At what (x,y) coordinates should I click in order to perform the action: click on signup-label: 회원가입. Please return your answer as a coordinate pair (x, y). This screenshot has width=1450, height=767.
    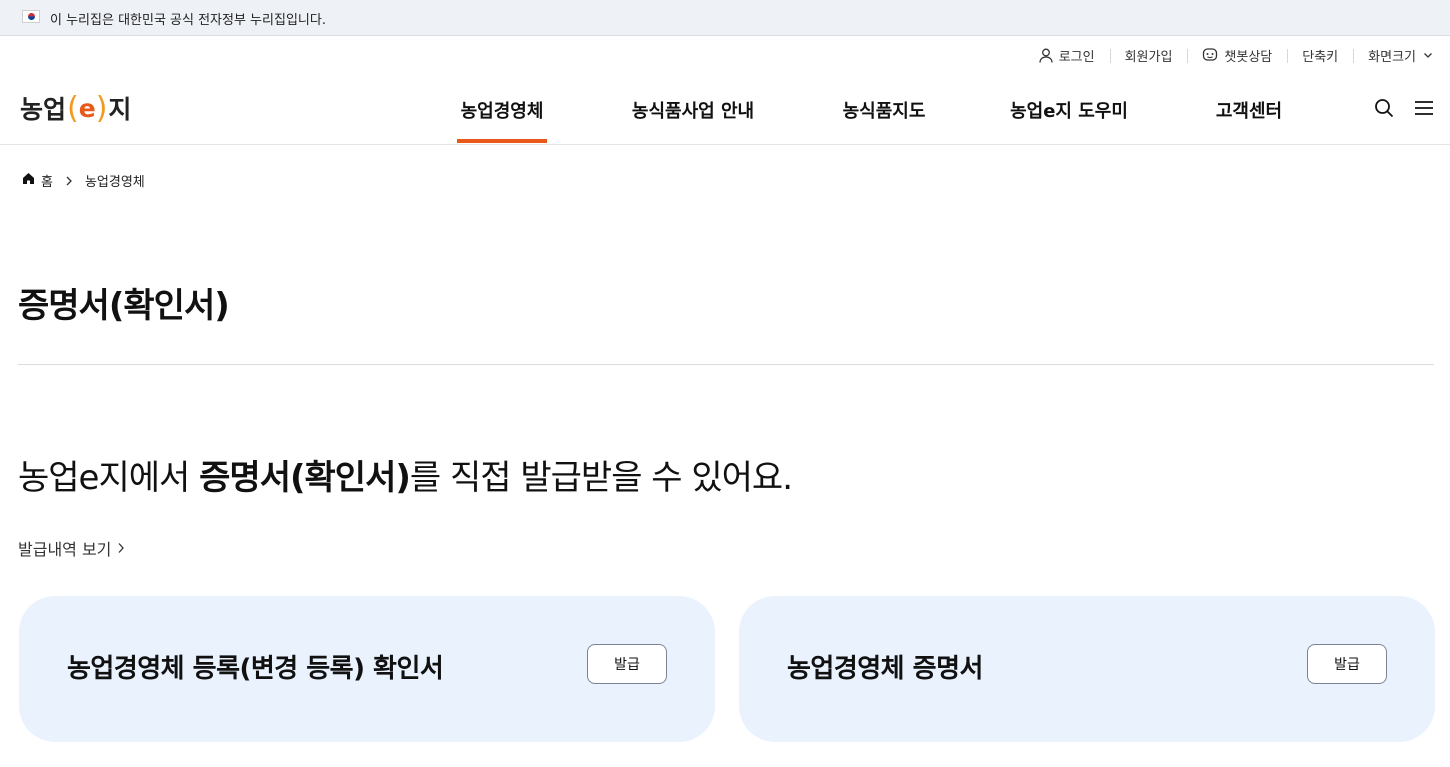
    Looking at the image, I should click on (1148, 57).